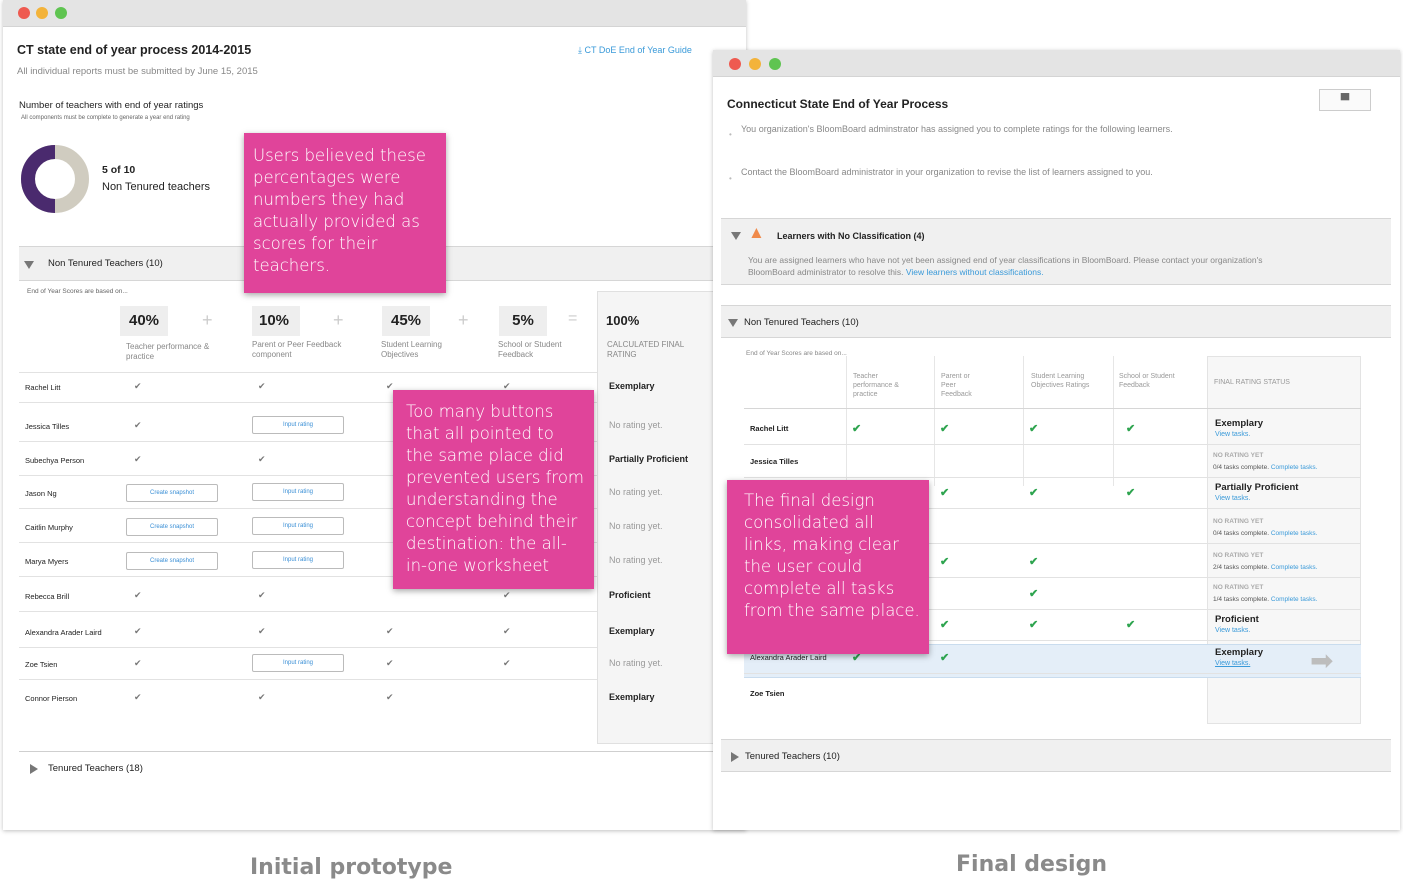 Image resolution: width=1403 pixels, height=882 pixels. What do you see at coordinates (406, 321) in the screenshot?
I see `component-pct-3: 45%` at bounding box center [406, 321].